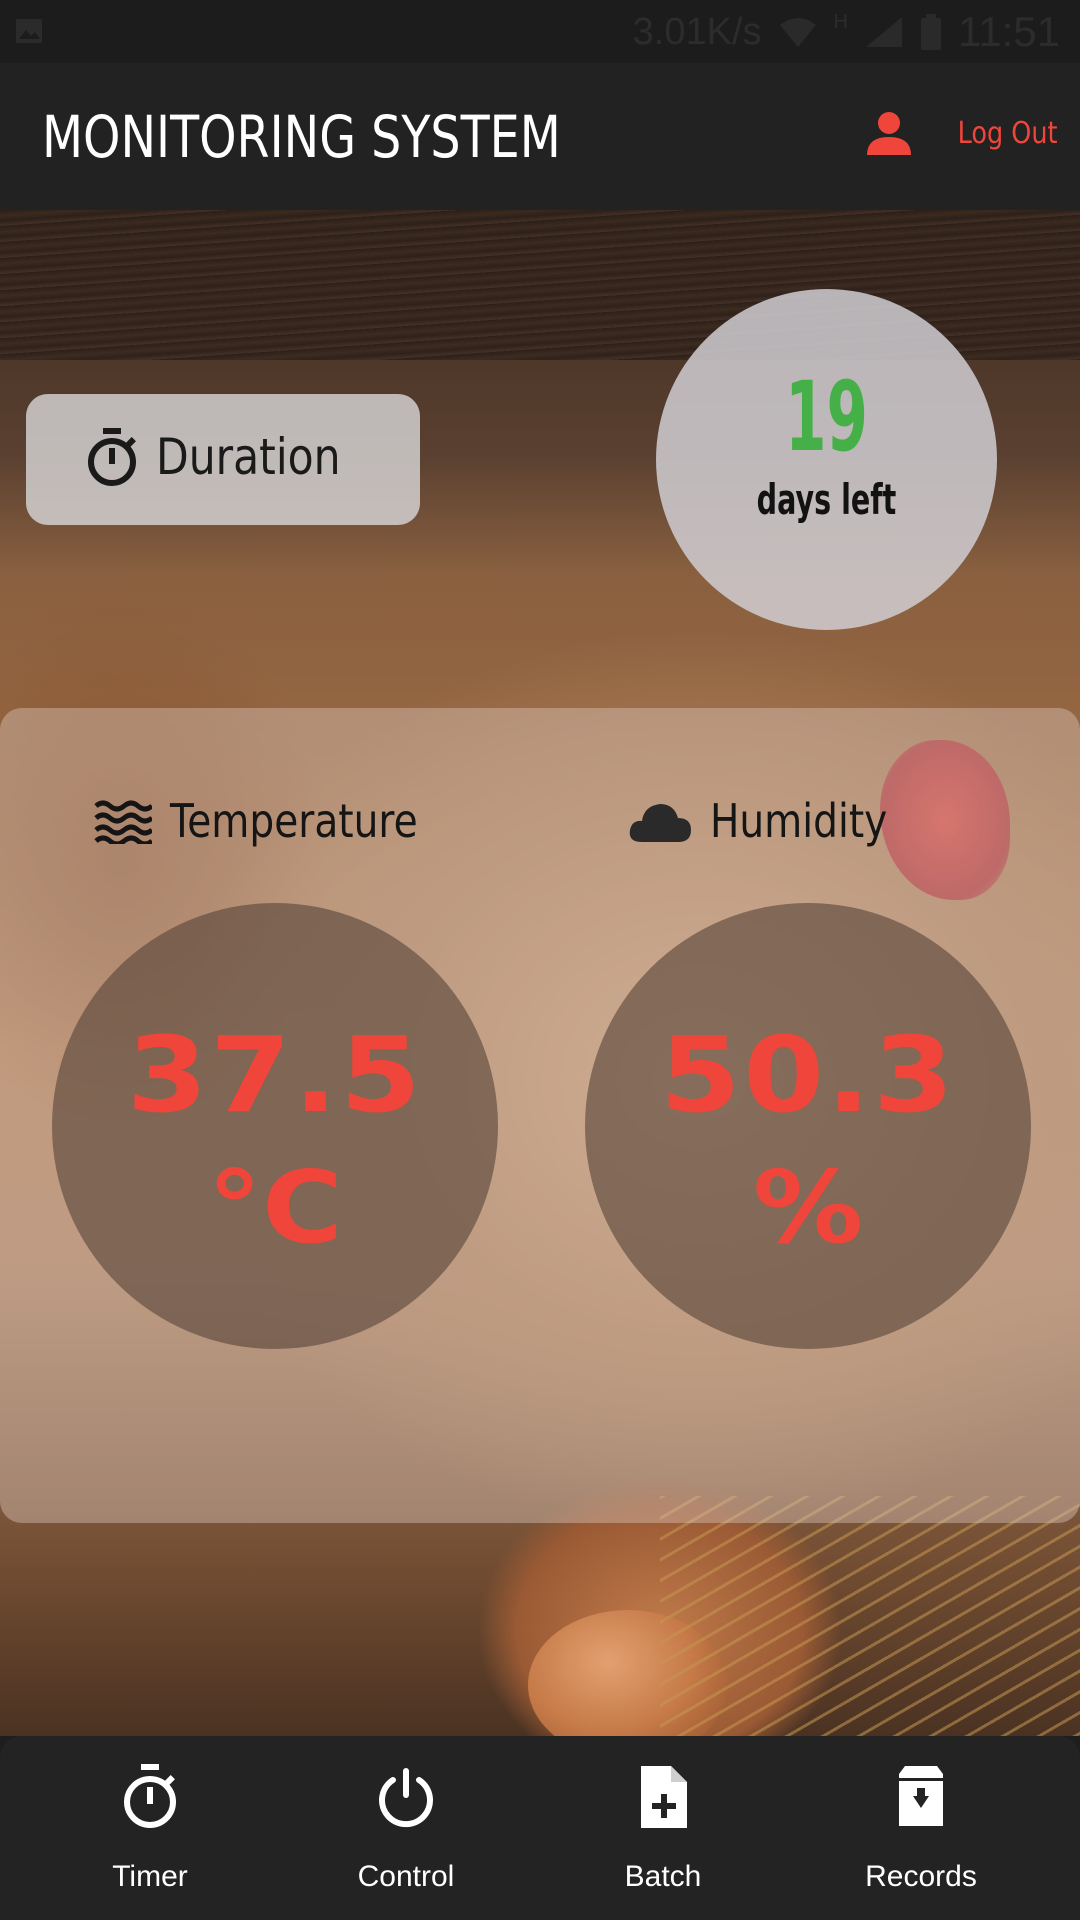 The image size is (1080, 1920). What do you see at coordinates (294, 821) in the screenshot?
I see `temperature-label: Temperature` at bounding box center [294, 821].